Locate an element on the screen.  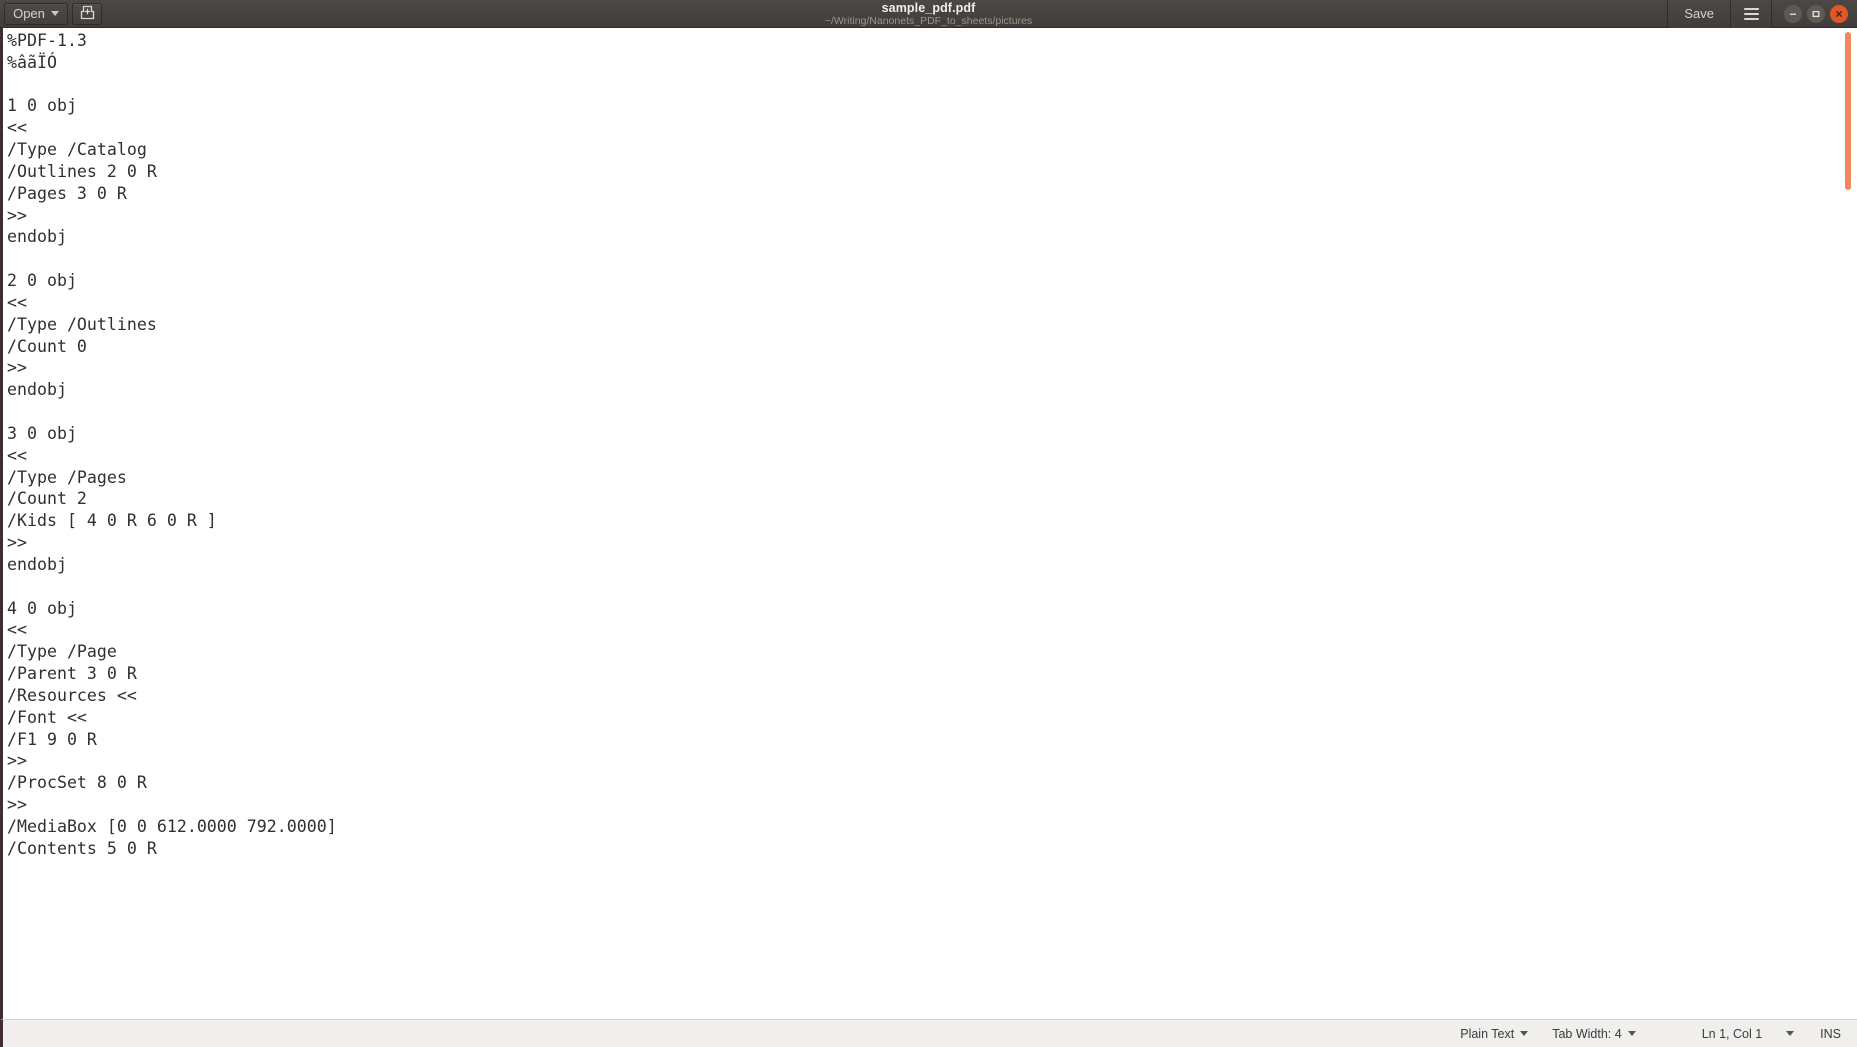
tab-width-label: Tab Width: 4 is located at coordinates (1587, 1033).